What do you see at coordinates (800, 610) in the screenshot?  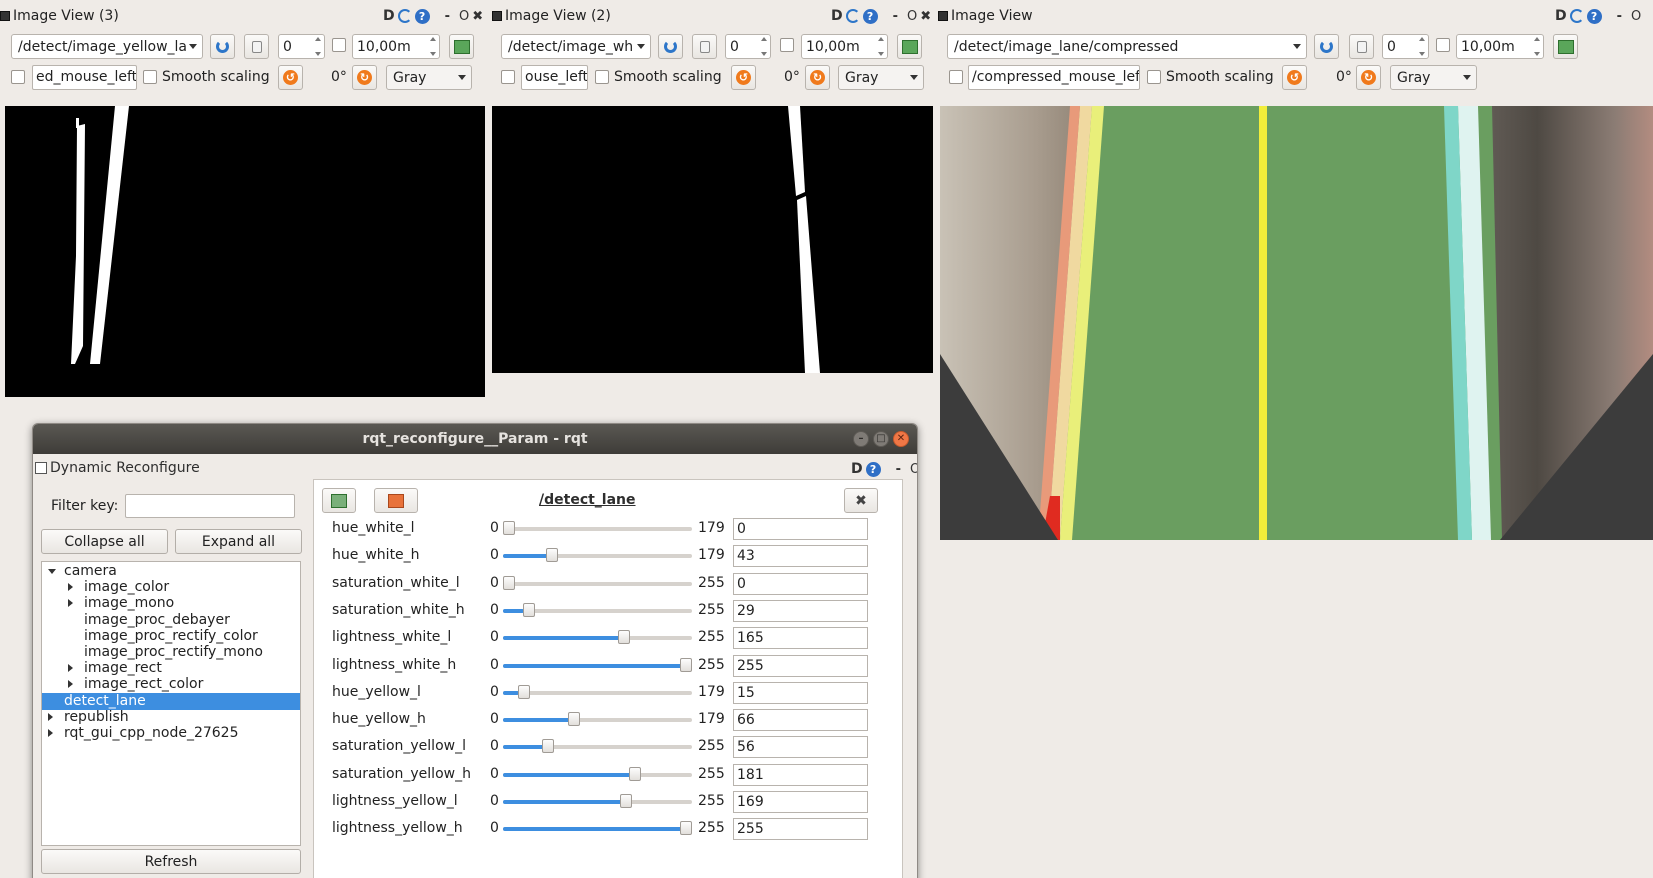 I see `param-value-input: 29` at bounding box center [800, 610].